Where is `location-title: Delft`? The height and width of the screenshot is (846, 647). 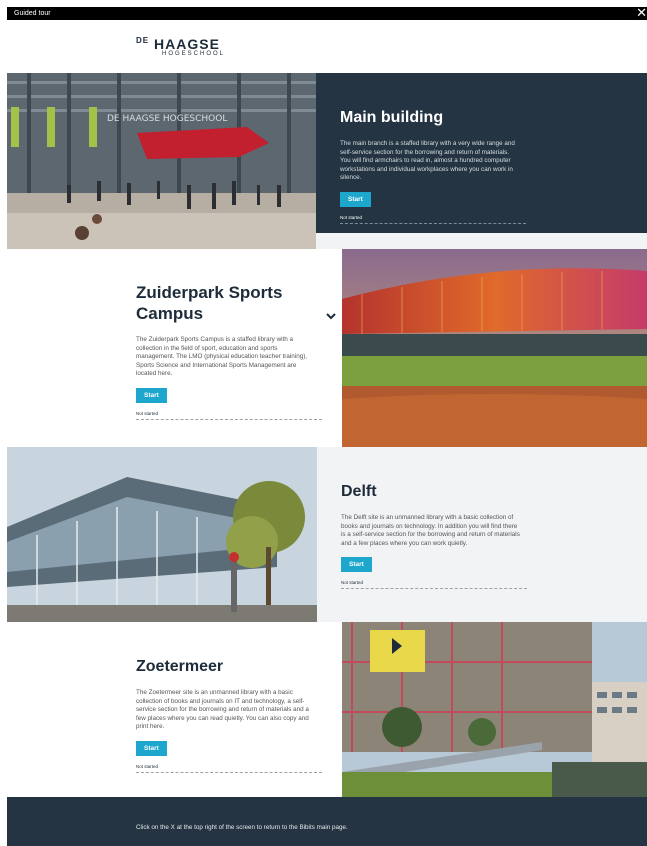 location-title: Delft is located at coordinates (359, 491).